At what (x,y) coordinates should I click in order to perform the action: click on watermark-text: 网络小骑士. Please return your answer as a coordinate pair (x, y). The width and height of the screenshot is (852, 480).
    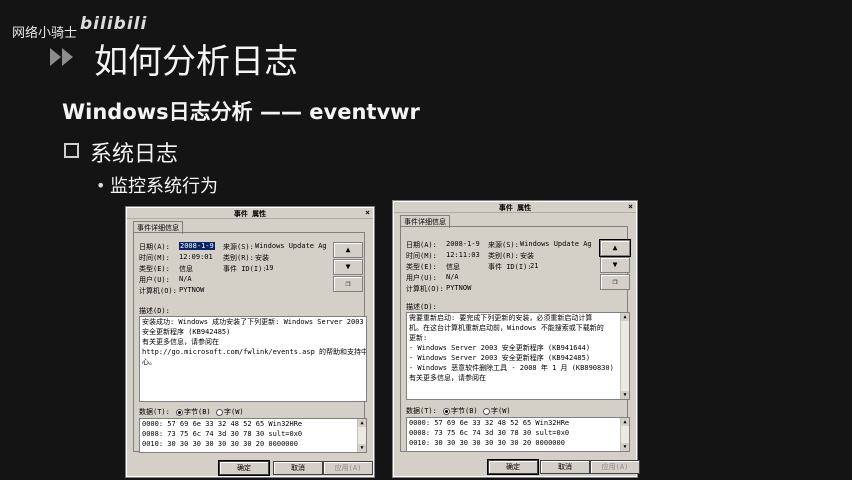
    Looking at the image, I should click on (45, 33).